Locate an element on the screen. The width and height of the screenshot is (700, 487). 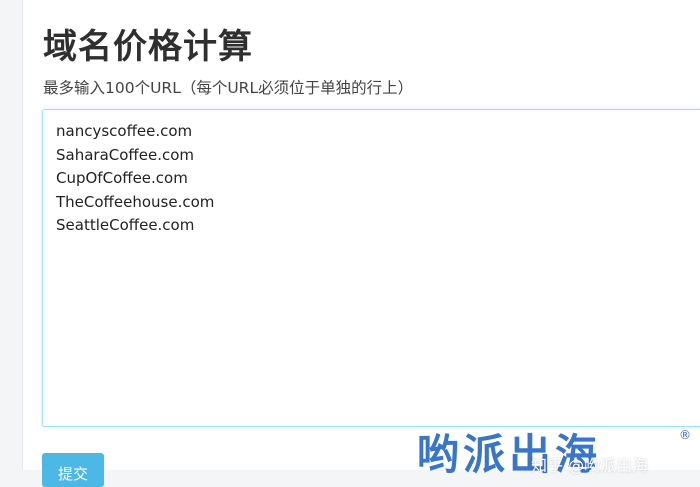
page-title: 域名价格计算 is located at coordinates (148, 47).